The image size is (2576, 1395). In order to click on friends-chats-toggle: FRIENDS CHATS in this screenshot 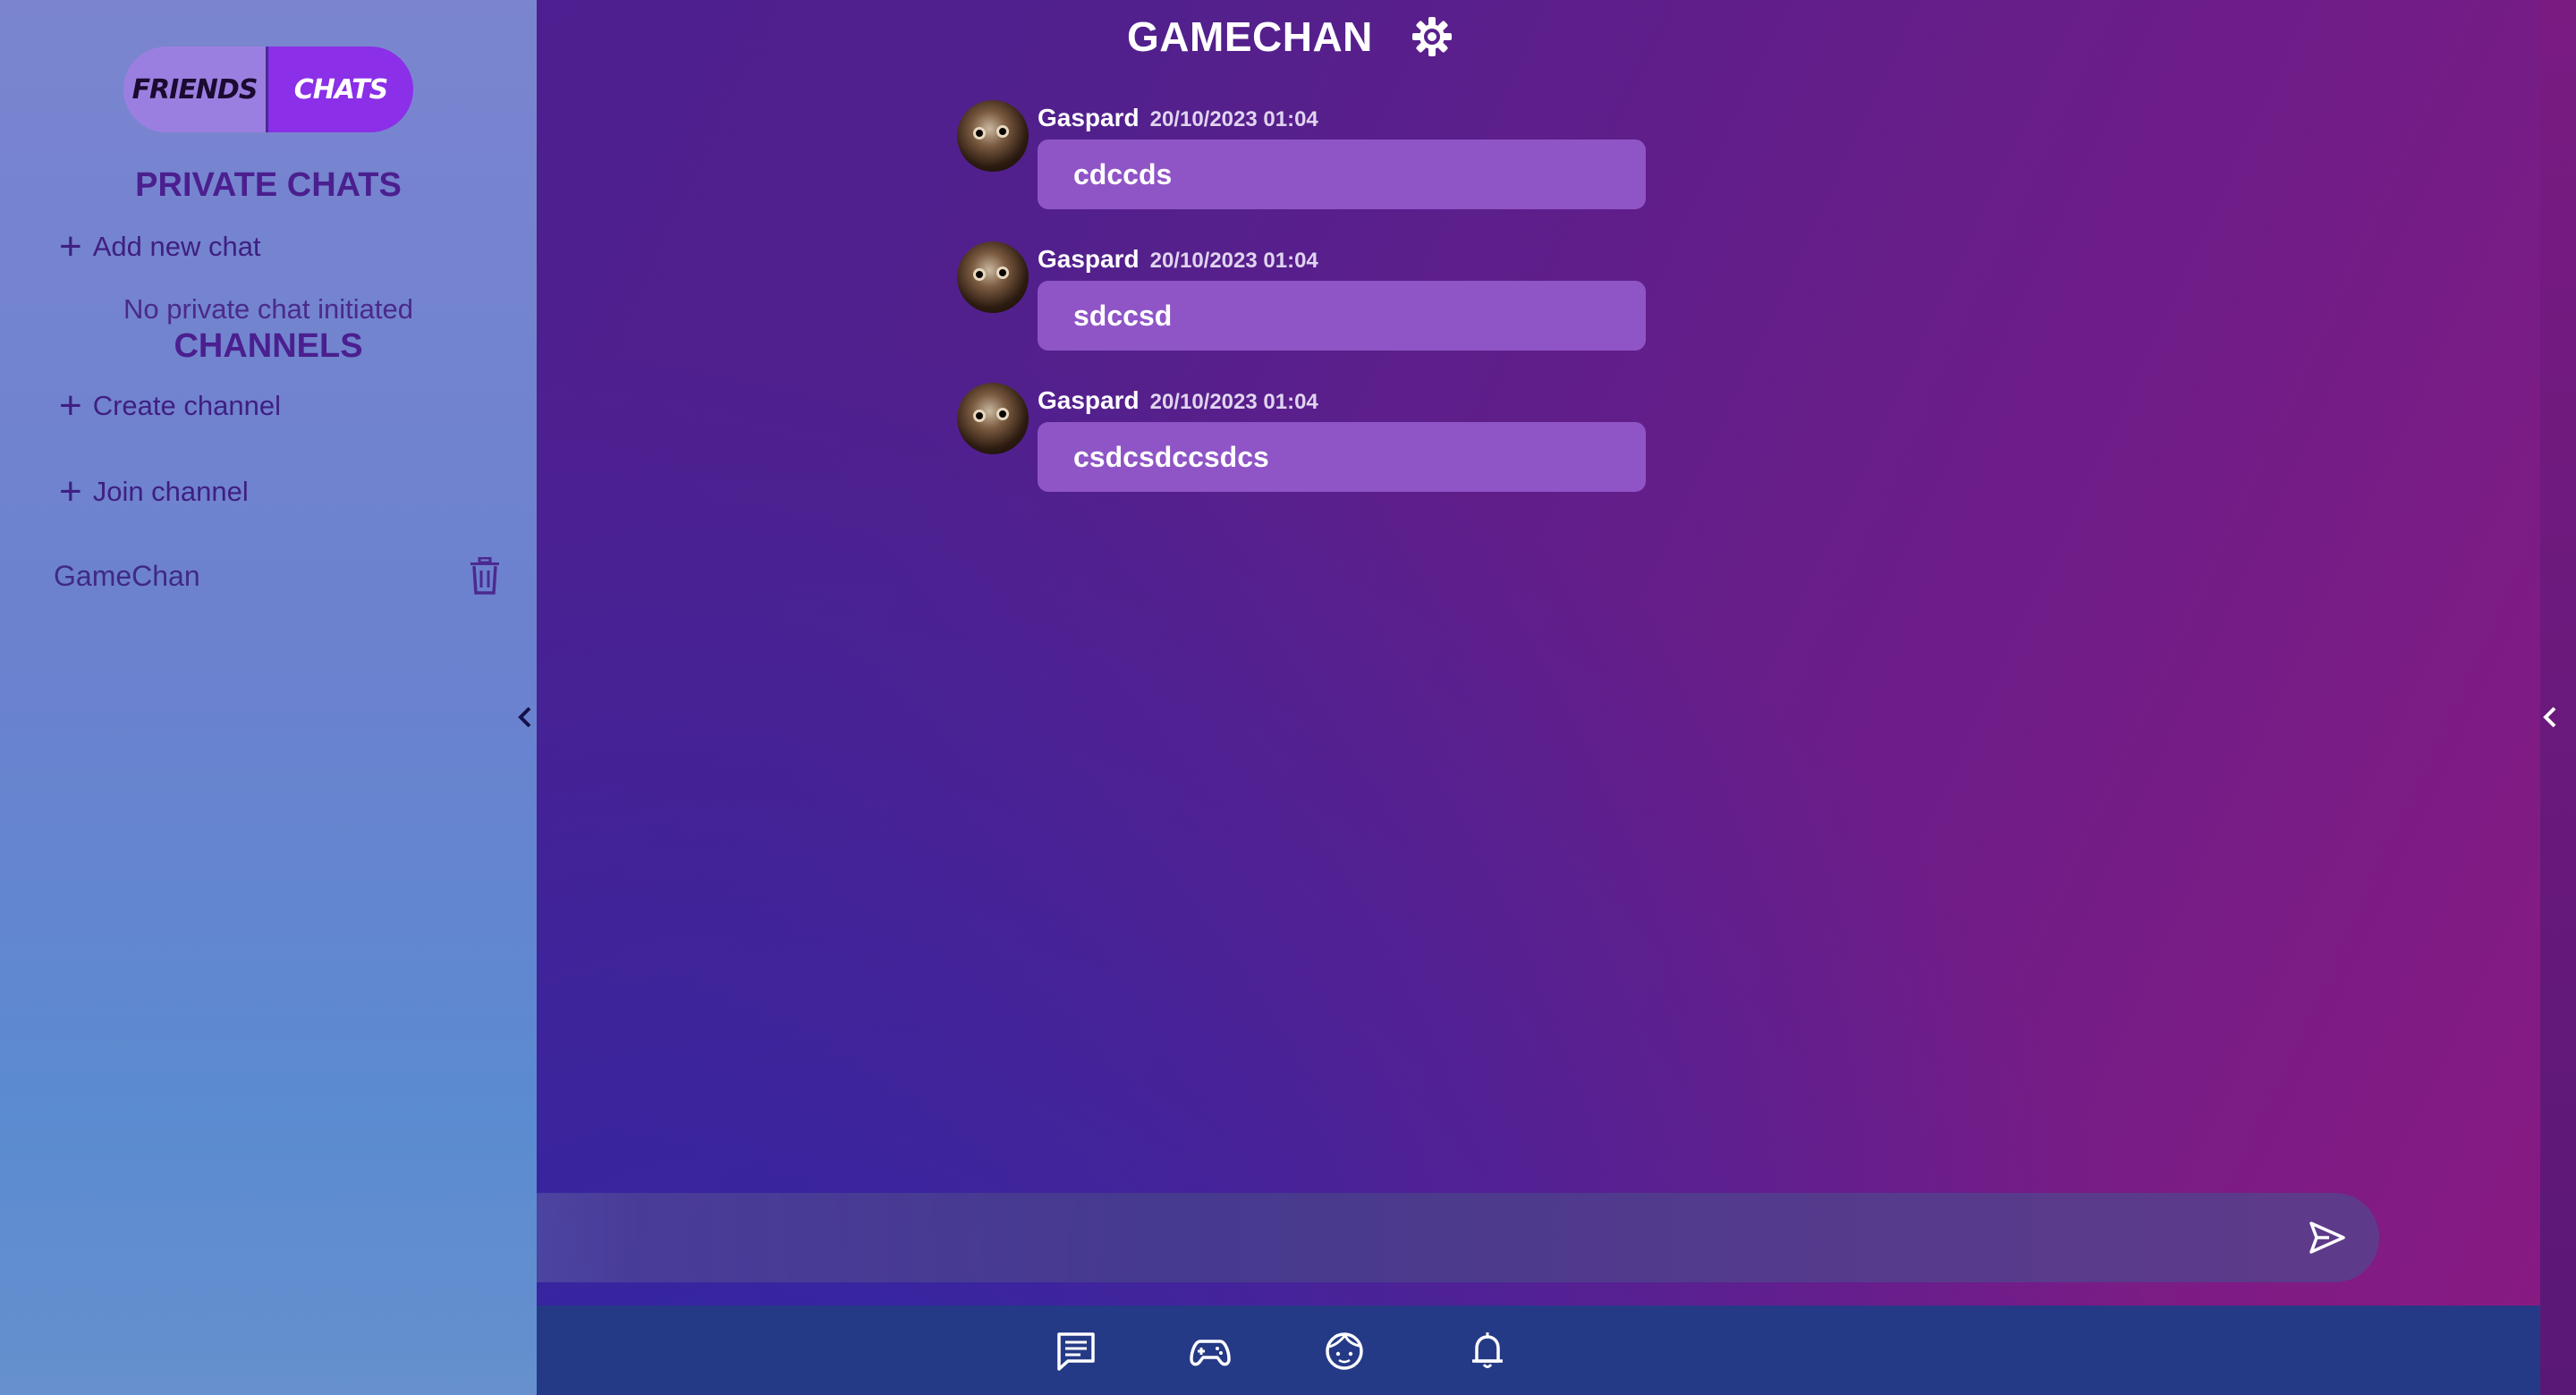, I will do `click(268, 89)`.